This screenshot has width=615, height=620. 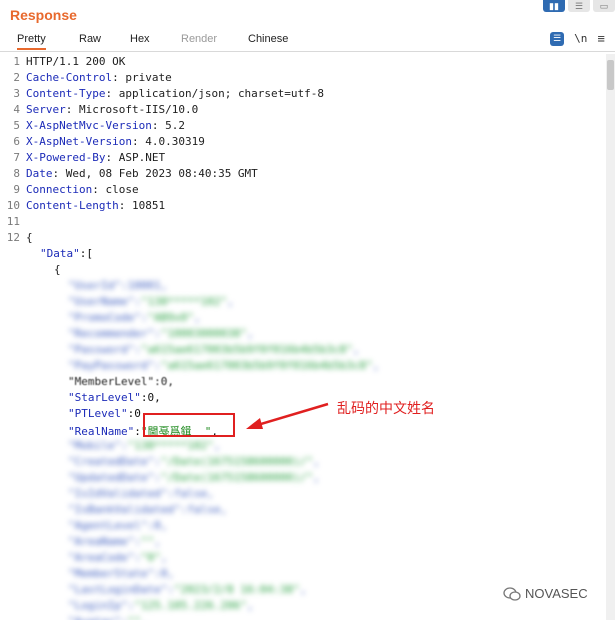 What do you see at coordinates (101, 431) in the screenshot?
I see `json-key: "RealName"` at bounding box center [101, 431].